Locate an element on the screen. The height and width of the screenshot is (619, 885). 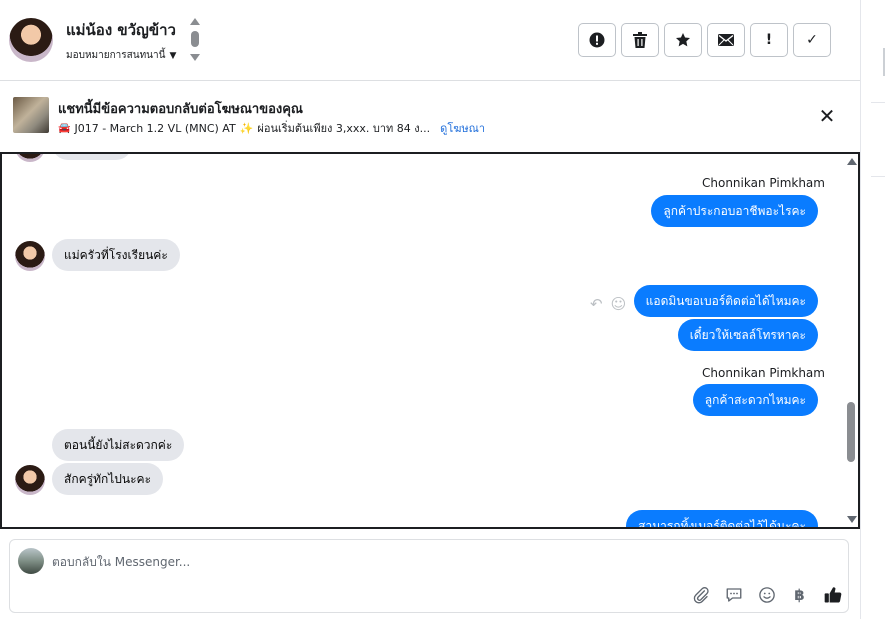
conversation-stepper is located at coordinates (195, 40).